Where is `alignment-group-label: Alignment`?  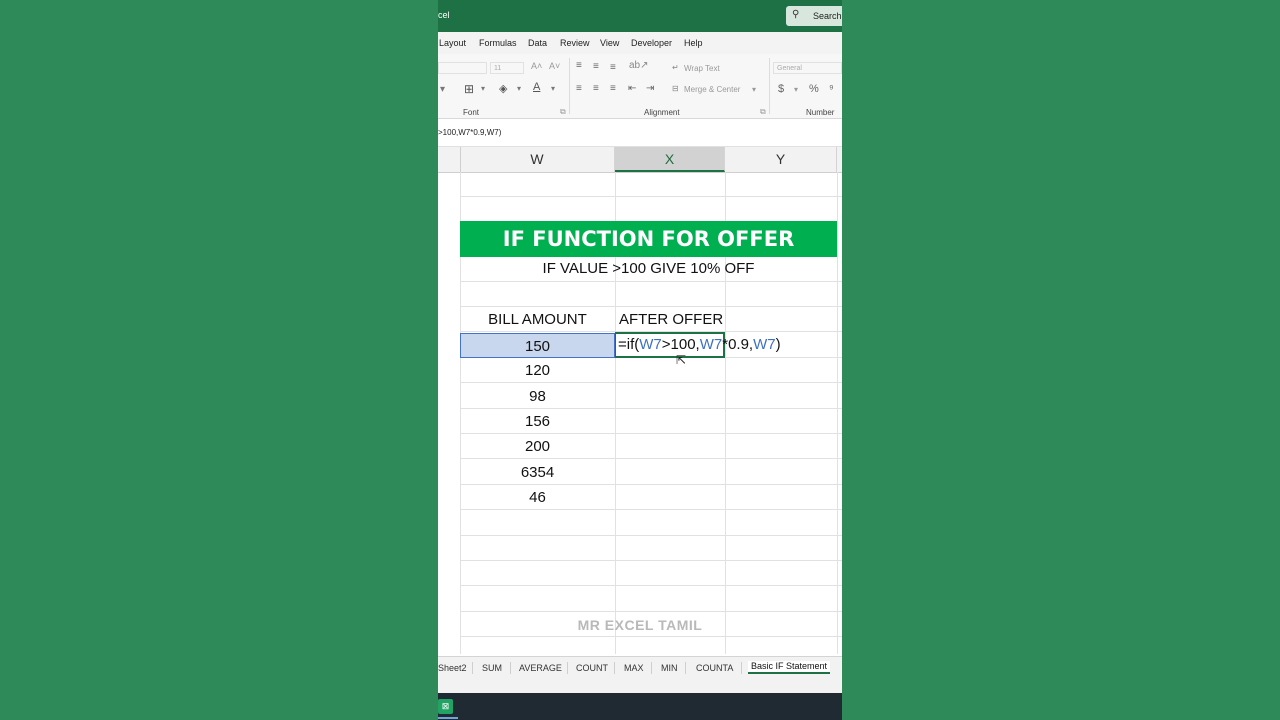 alignment-group-label: Alignment is located at coordinates (662, 112).